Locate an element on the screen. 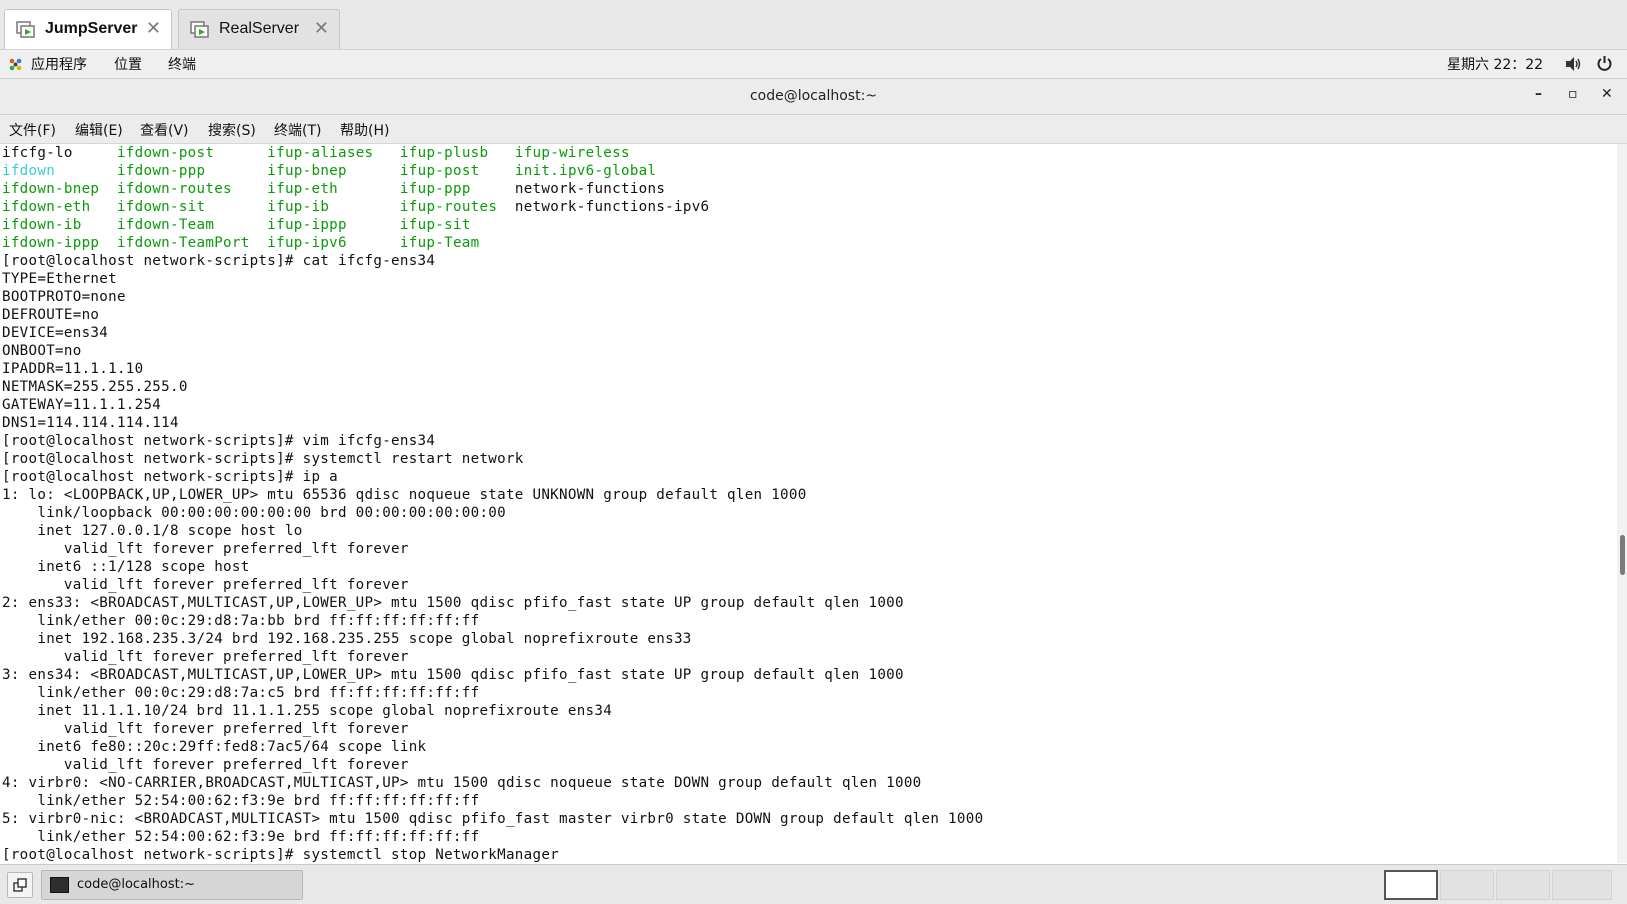 This screenshot has width=1627, height=904. maximize-button: ▫ is located at coordinates (1573, 94).